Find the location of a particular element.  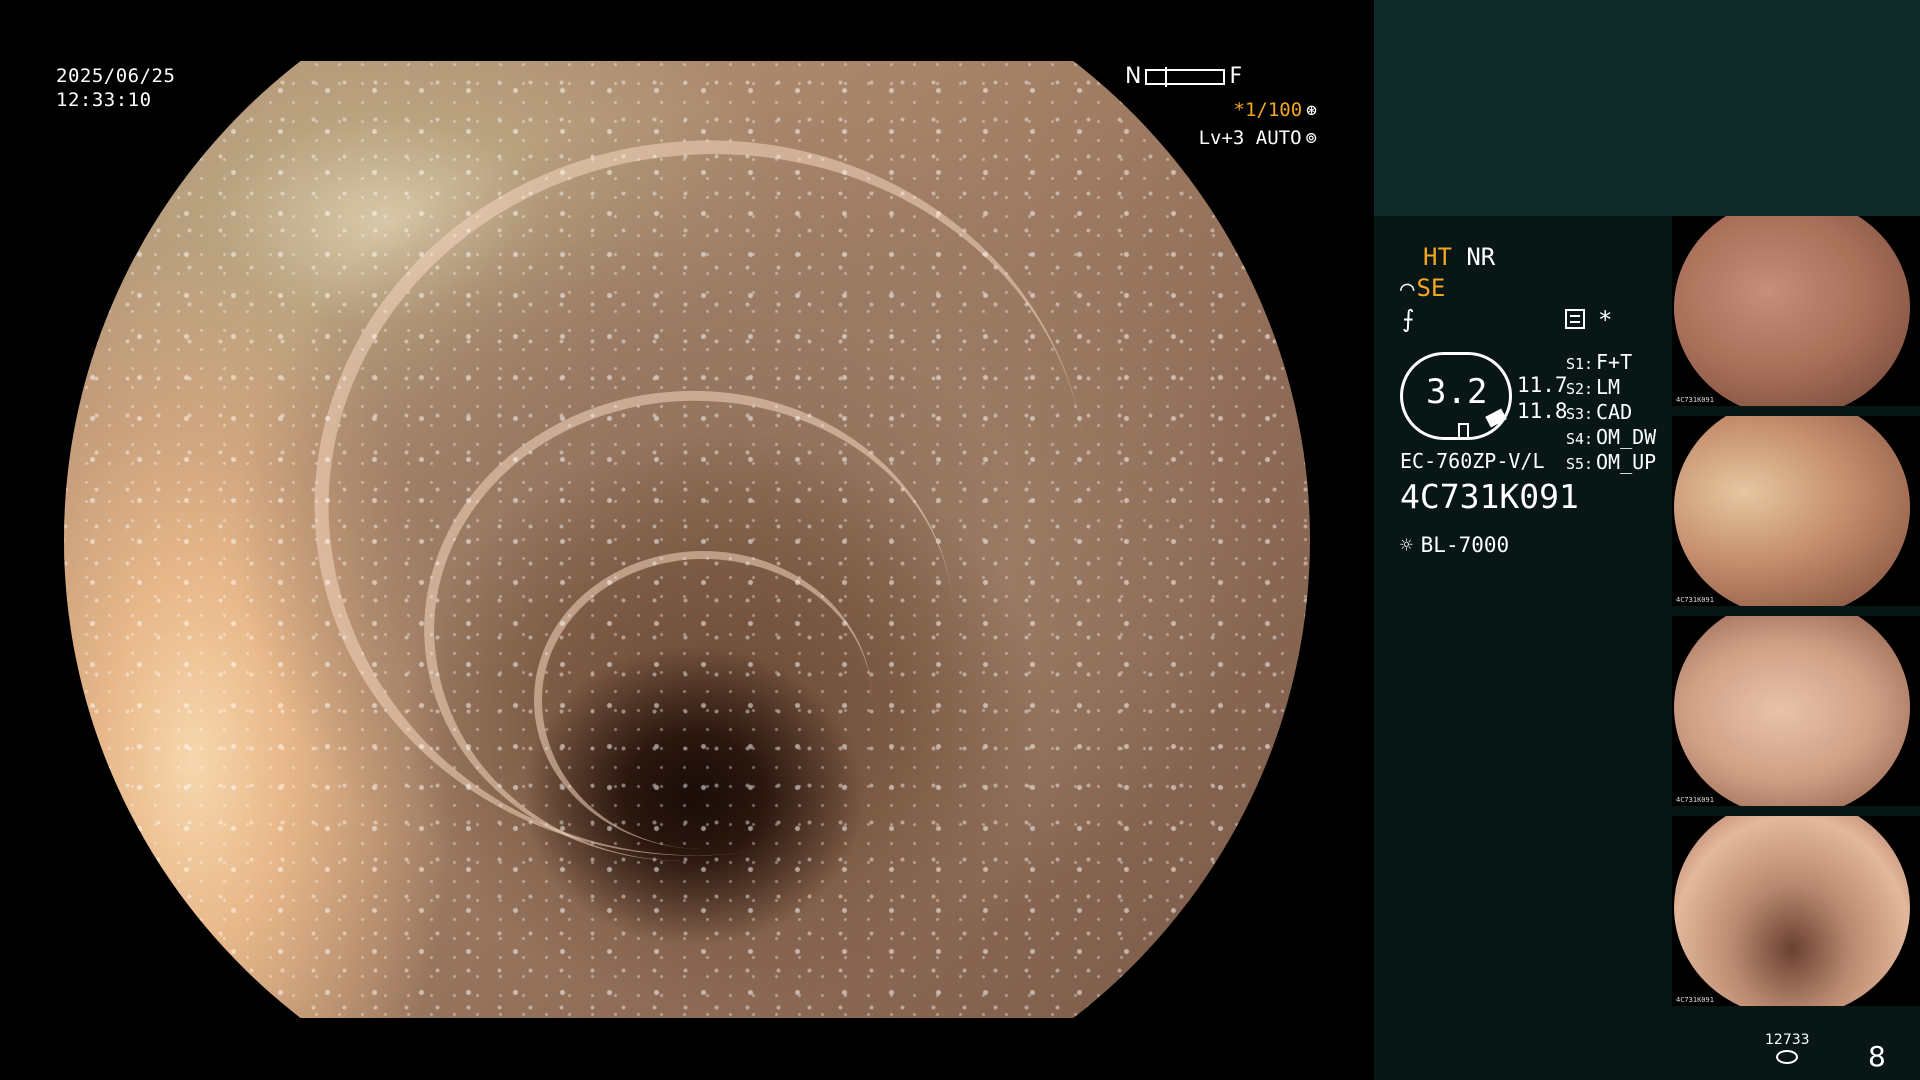

near-label: N is located at coordinates (1133, 76).